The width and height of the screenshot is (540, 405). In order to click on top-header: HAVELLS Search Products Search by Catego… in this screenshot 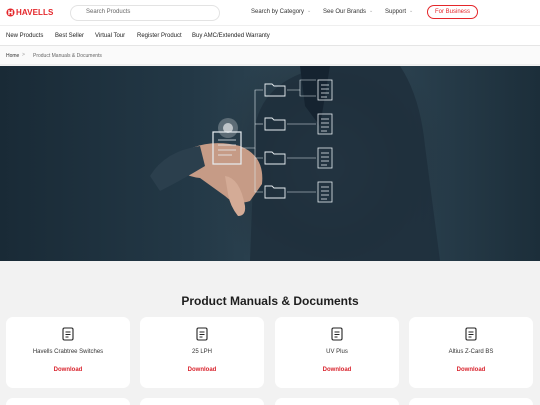, I will do `click(270, 12)`.